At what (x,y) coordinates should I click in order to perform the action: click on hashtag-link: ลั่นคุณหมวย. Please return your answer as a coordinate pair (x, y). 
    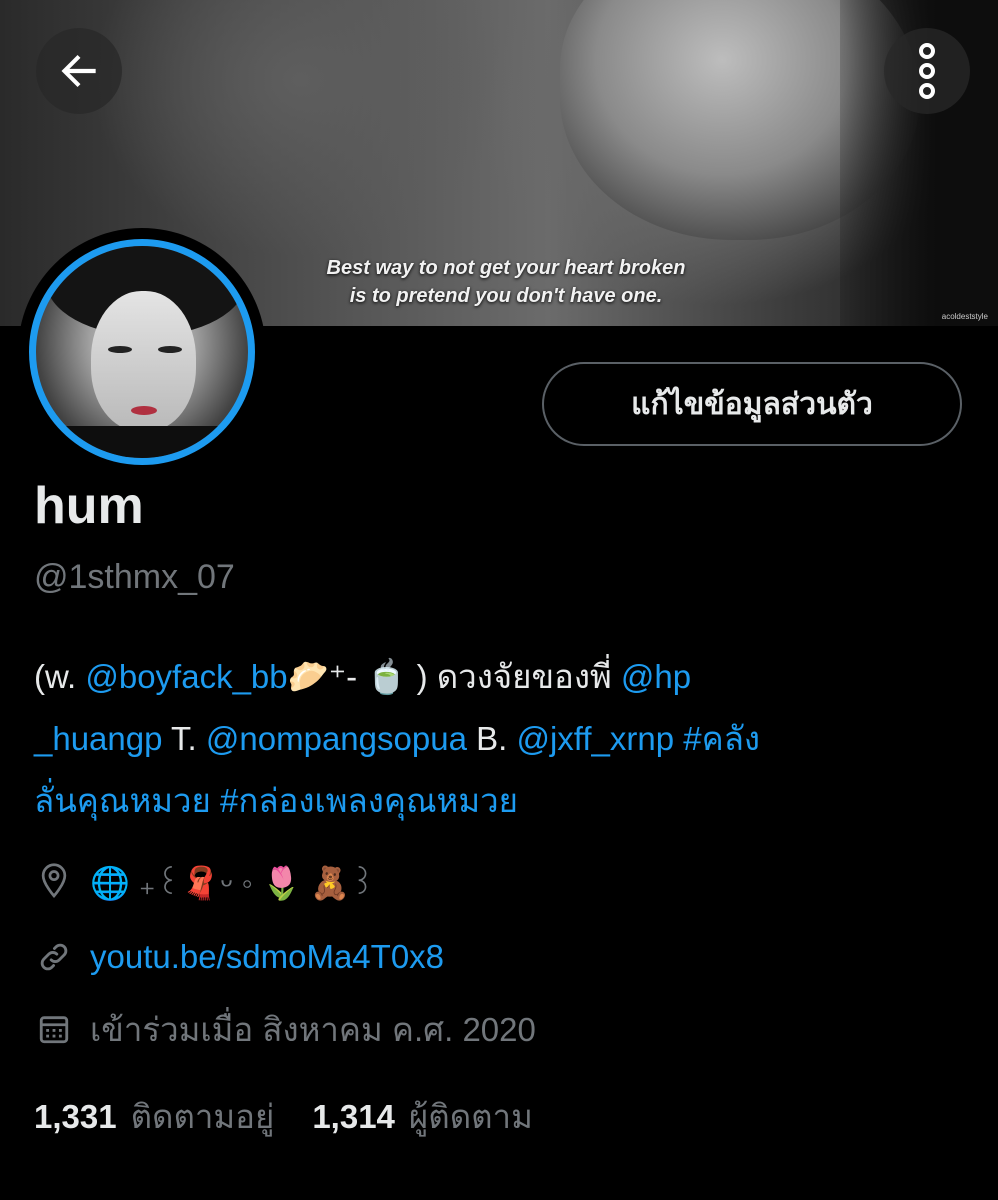
    Looking at the image, I should click on (122, 800).